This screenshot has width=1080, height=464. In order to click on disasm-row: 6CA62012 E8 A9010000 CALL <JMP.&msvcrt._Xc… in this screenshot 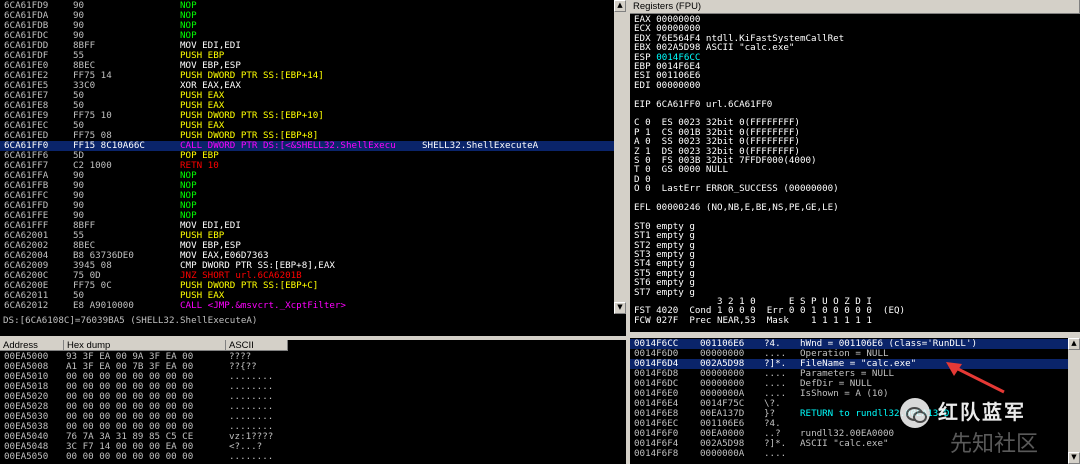, I will do `click(307, 306)`.